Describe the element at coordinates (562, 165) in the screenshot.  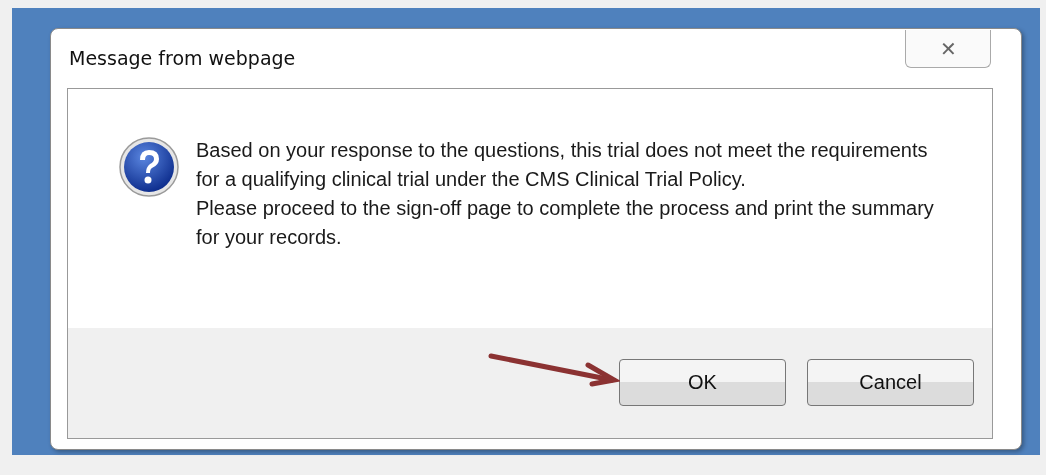
I see `message-text: Based on your response to the questions, this trial does not meet the requirements for a qualifying clinical trial under the CMS Clinical Trial Policy.` at that location.